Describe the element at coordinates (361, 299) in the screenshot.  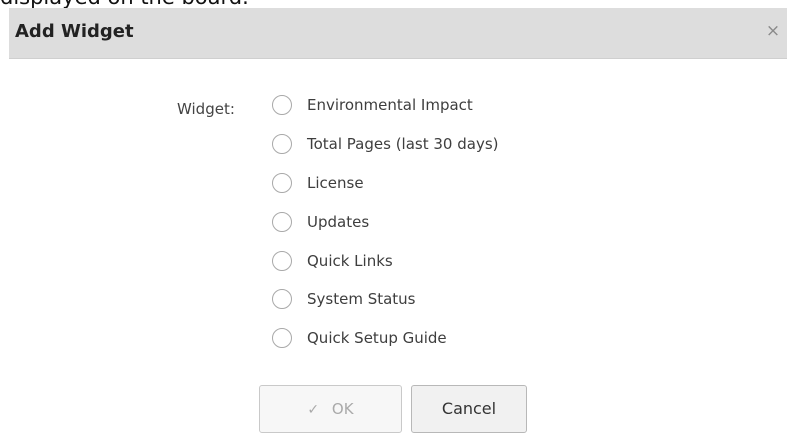
I see `radio-label: System Status` at that location.